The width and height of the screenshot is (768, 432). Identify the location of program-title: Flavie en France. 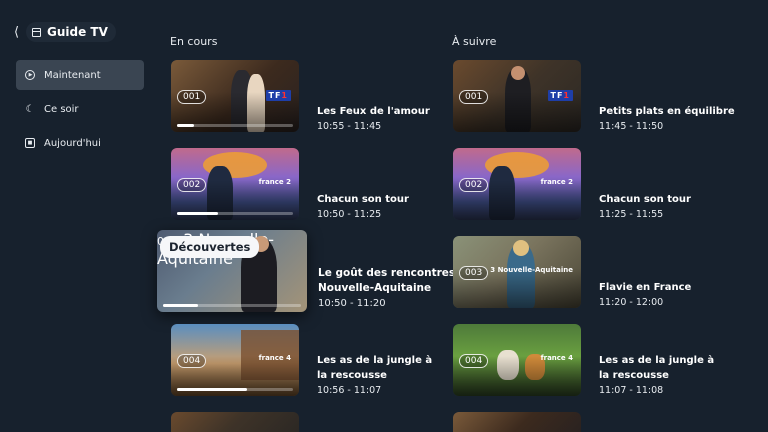
(645, 287).